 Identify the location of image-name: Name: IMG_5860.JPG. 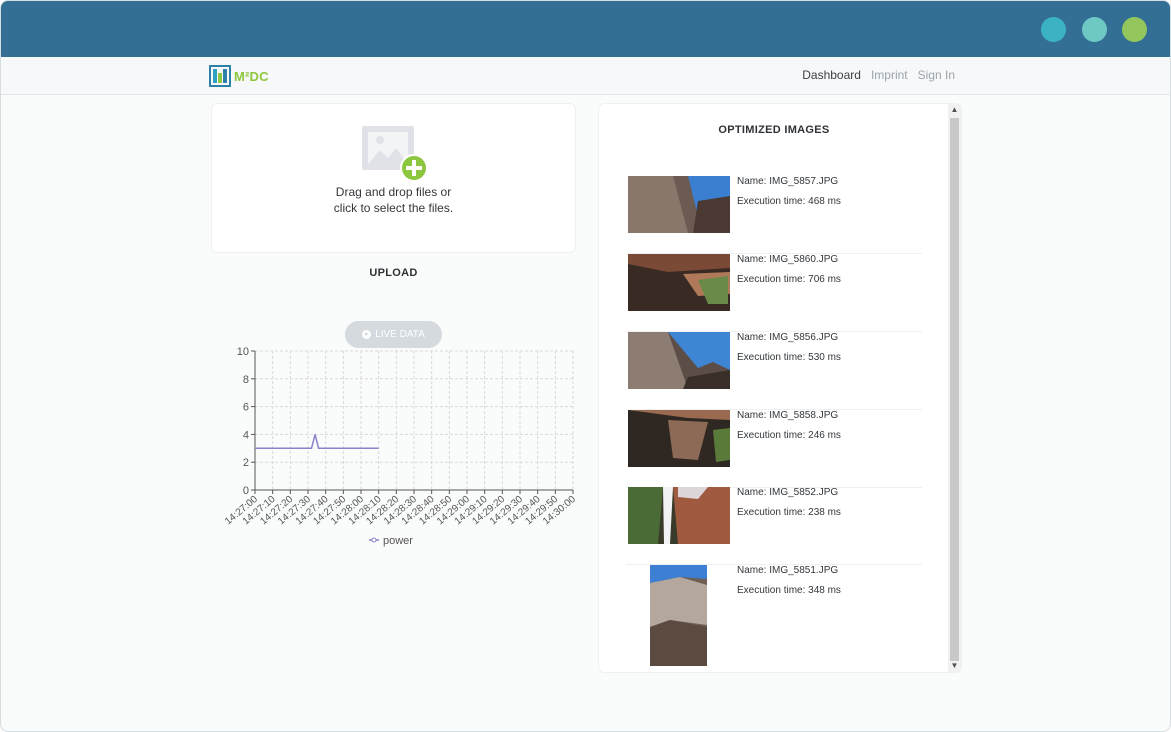
(788, 259).